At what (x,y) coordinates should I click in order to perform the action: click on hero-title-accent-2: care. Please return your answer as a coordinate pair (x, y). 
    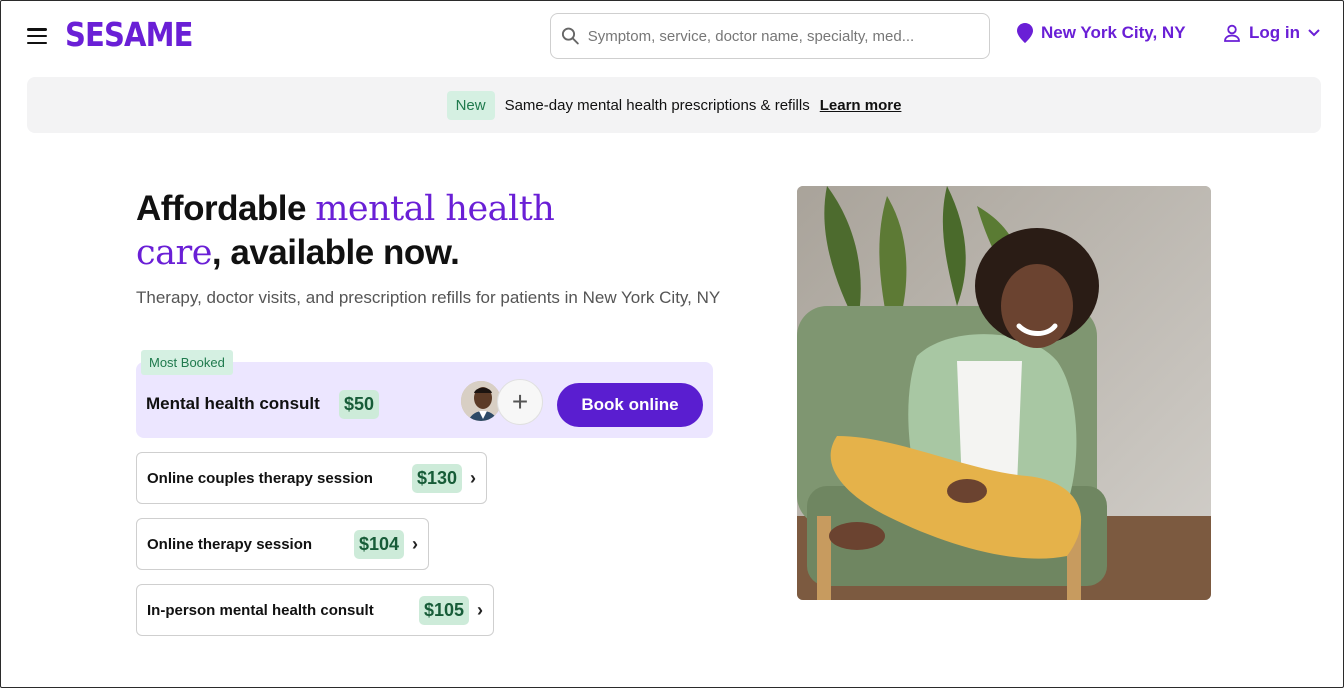
    Looking at the image, I should click on (174, 253).